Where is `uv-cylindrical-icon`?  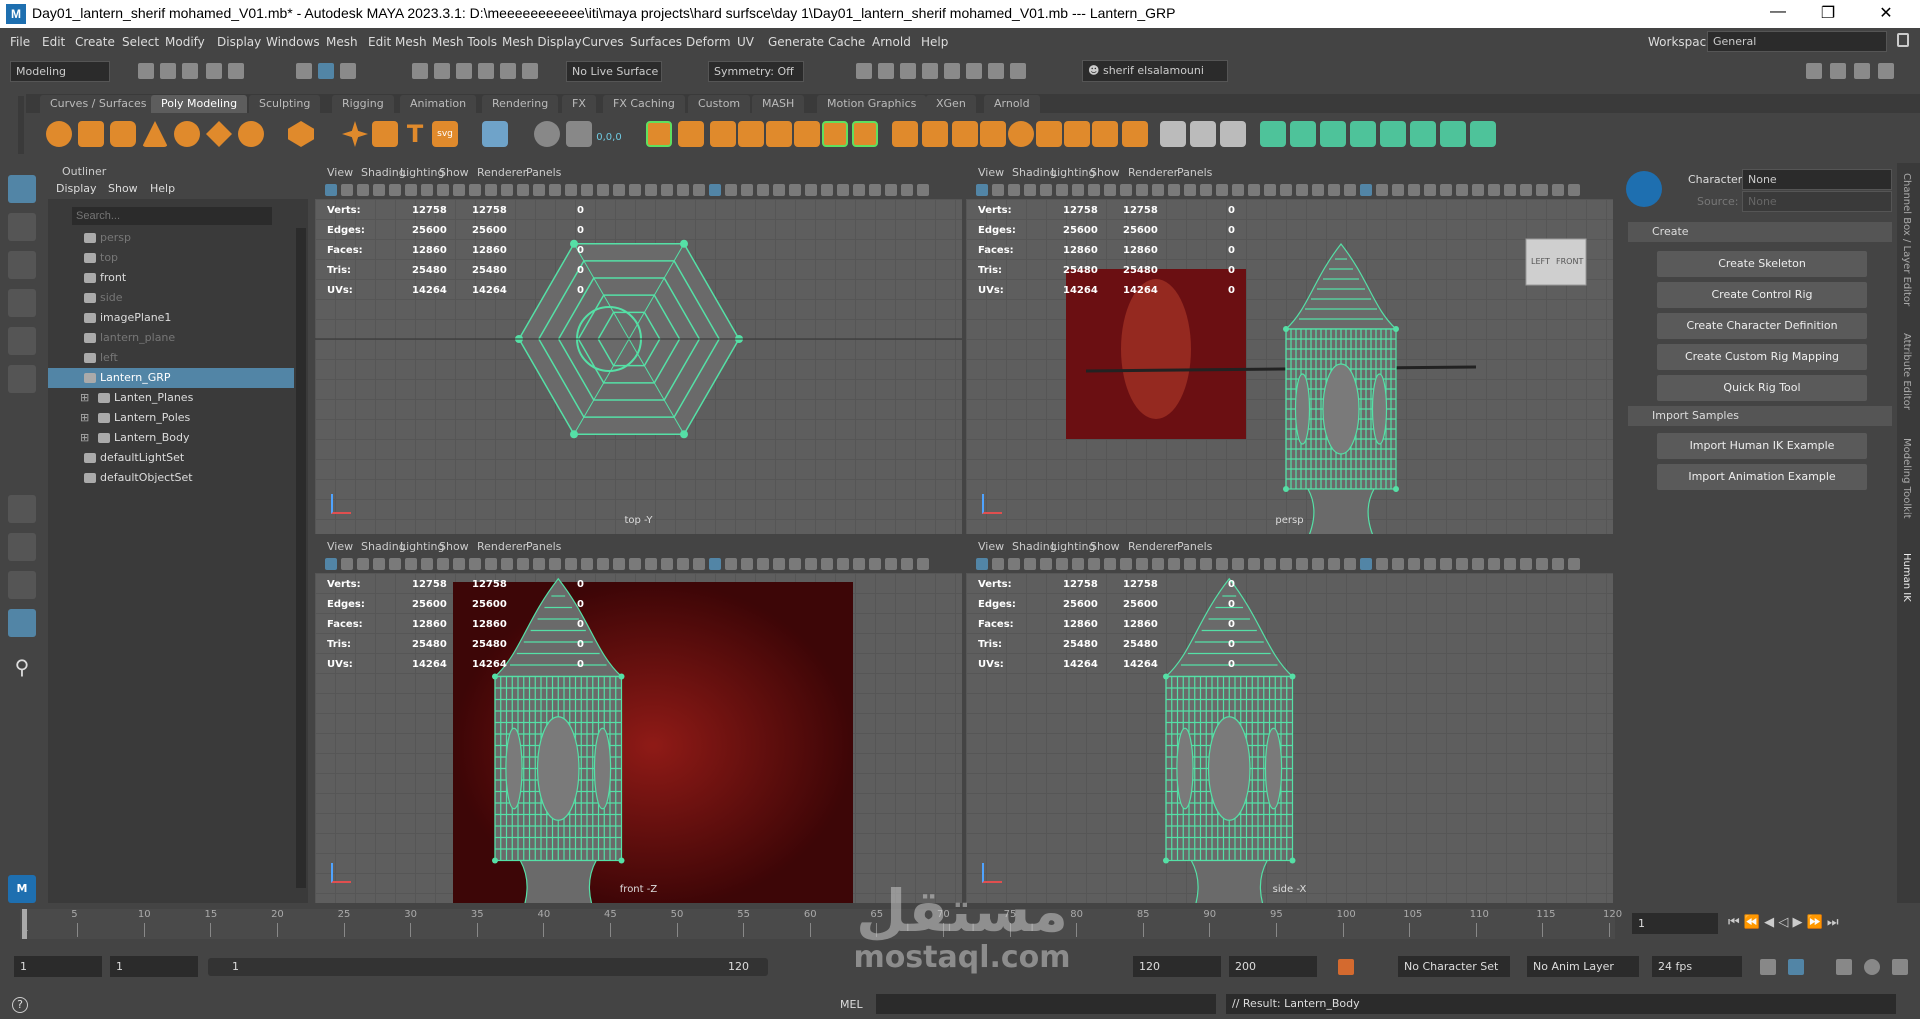 uv-cylindrical-icon is located at coordinates (1333, 134).